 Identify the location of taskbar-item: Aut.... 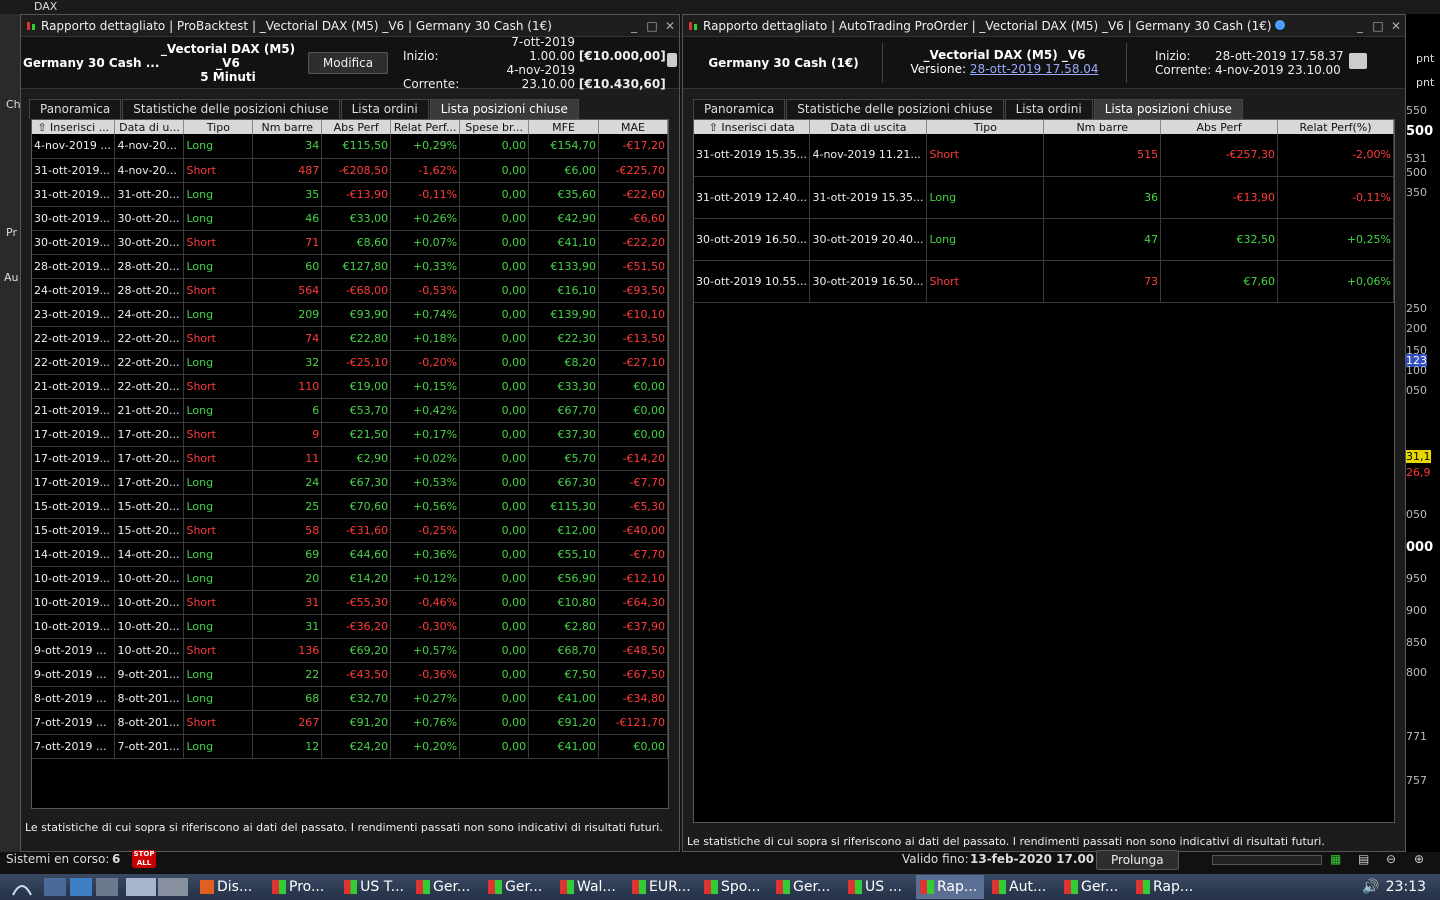
(1022, 887).